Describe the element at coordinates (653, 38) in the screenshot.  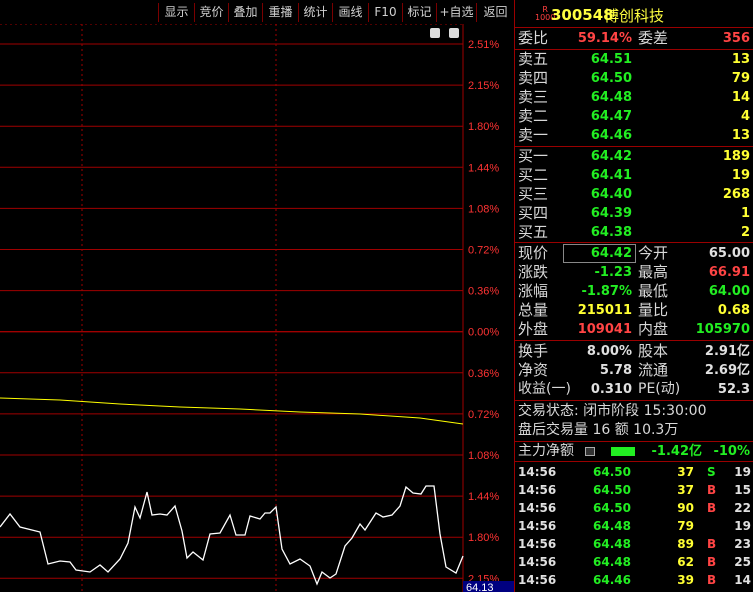
I see `bid-diff-label: 委差` at that location.